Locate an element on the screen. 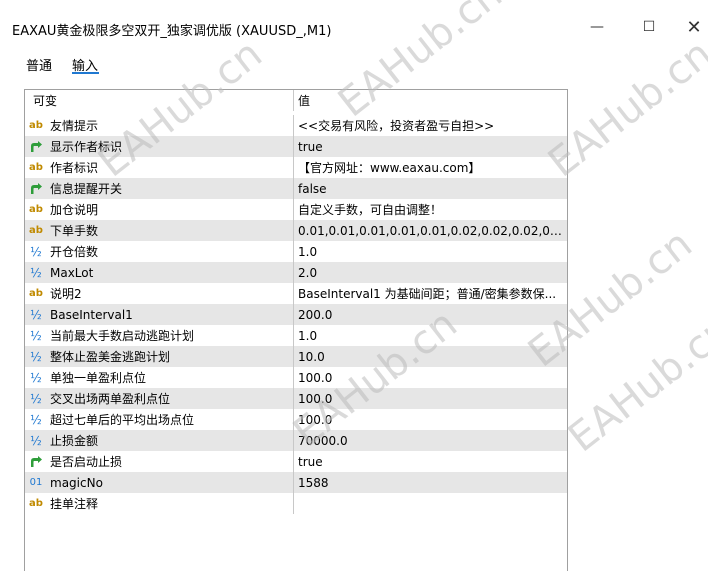 The image size is (708, 571). table-row: 是否启动止损 true is located at coordinates (296, 461).